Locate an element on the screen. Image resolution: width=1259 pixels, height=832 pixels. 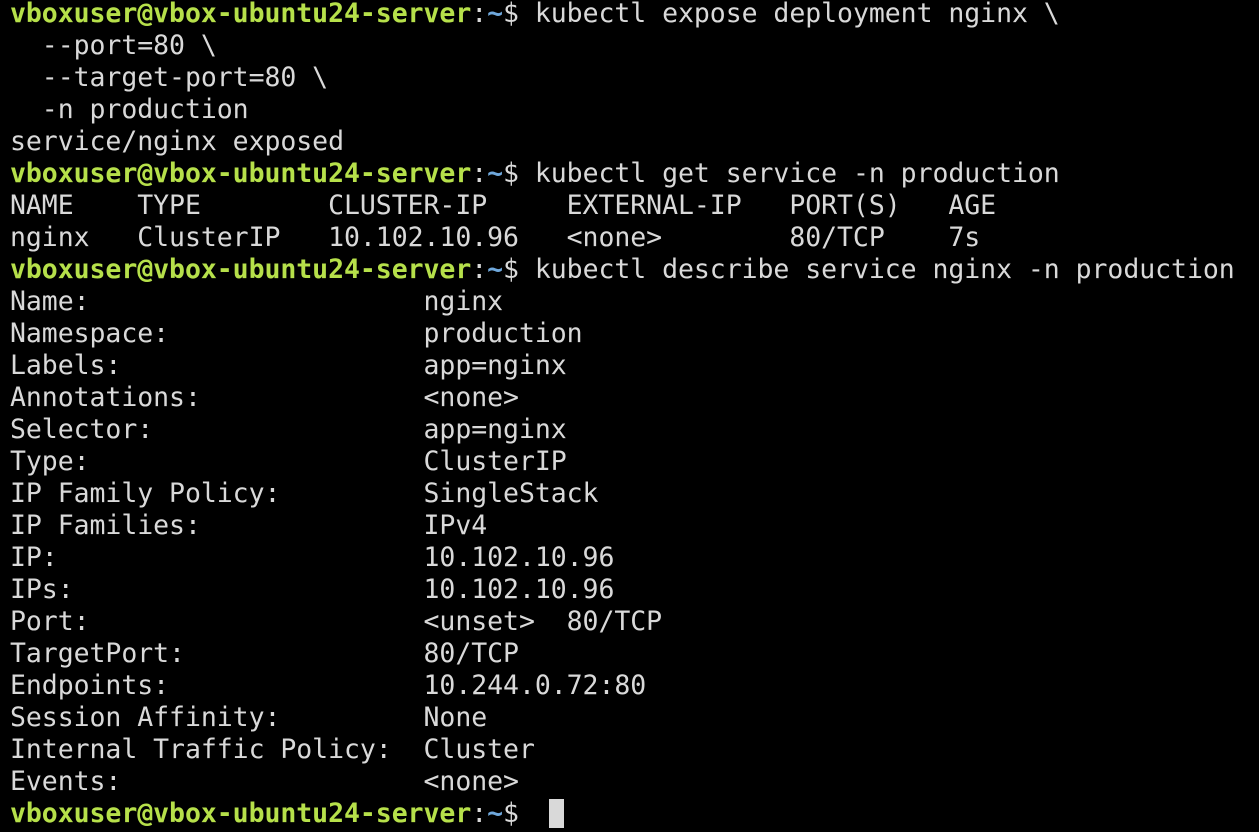
output-line: Selector: app=nginx is located at coordinates (288, 429).